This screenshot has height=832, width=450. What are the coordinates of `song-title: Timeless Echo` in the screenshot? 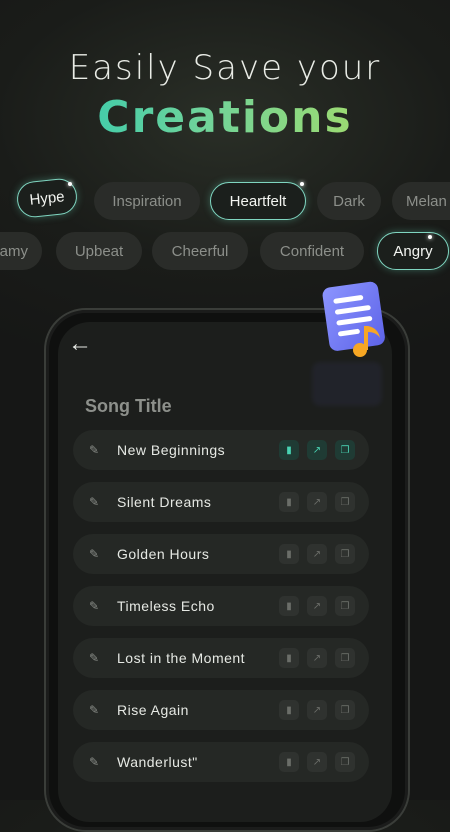 It's located at (166, 606).